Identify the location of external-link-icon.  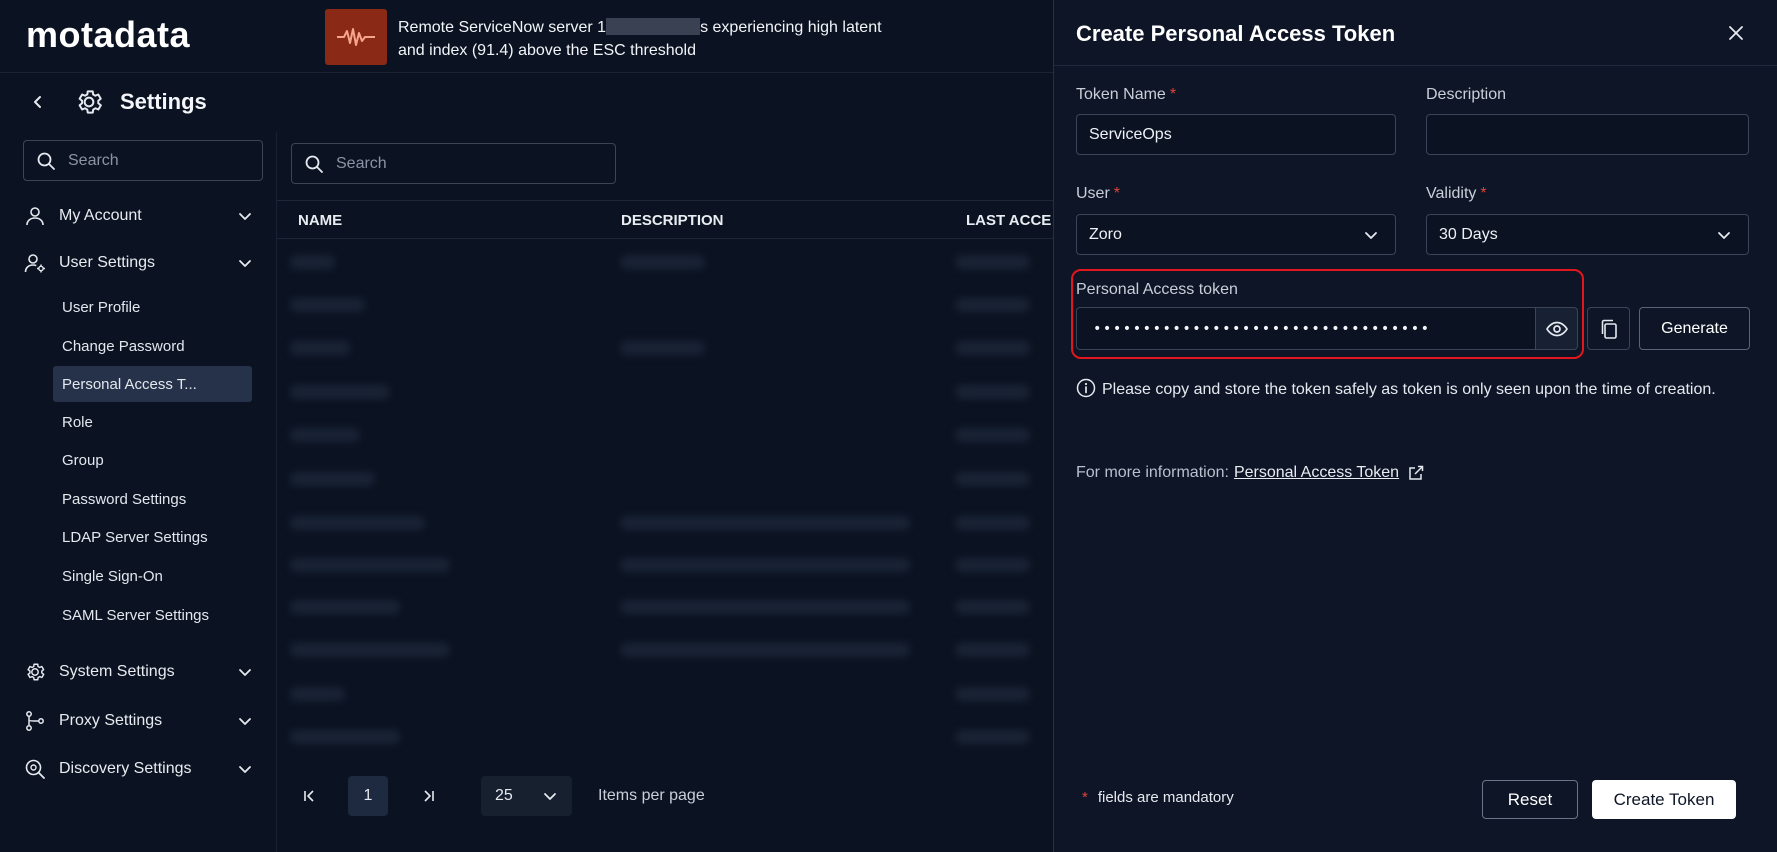
(1416, 472).